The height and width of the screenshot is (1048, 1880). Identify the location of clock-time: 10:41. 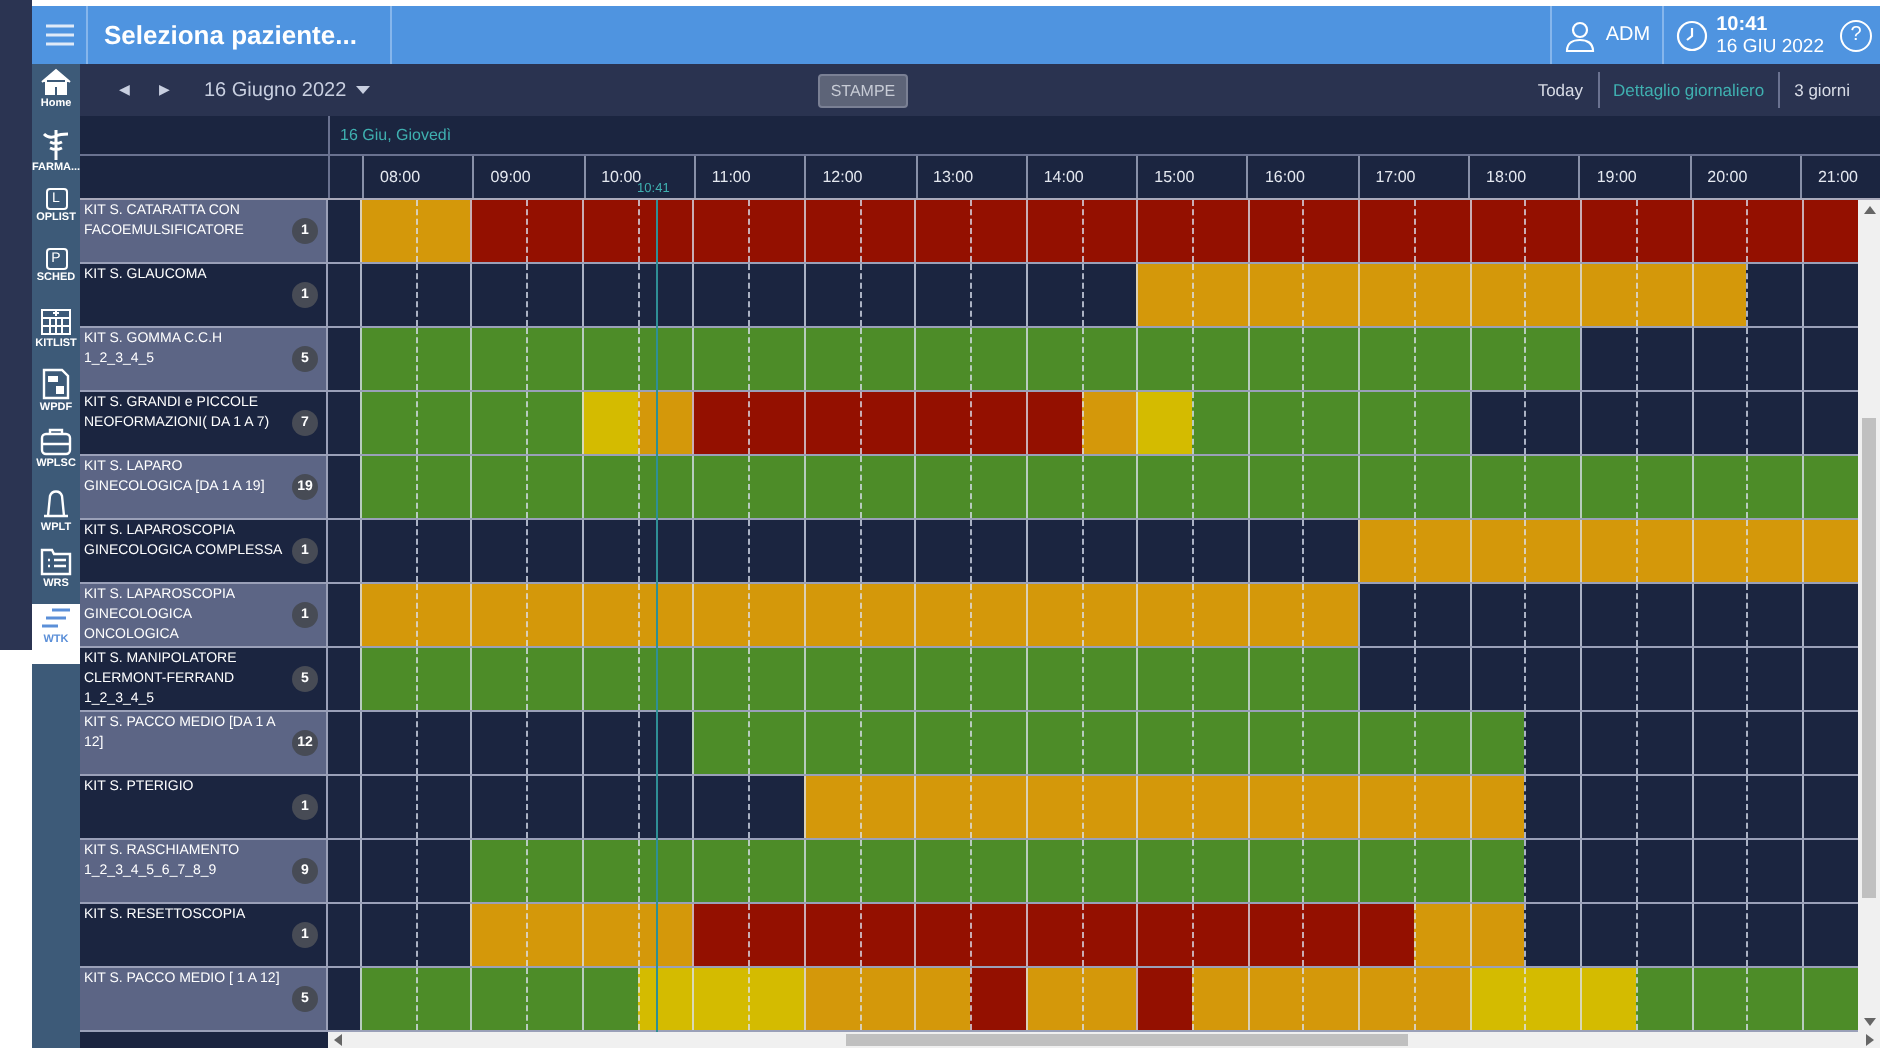
(1743, 24).